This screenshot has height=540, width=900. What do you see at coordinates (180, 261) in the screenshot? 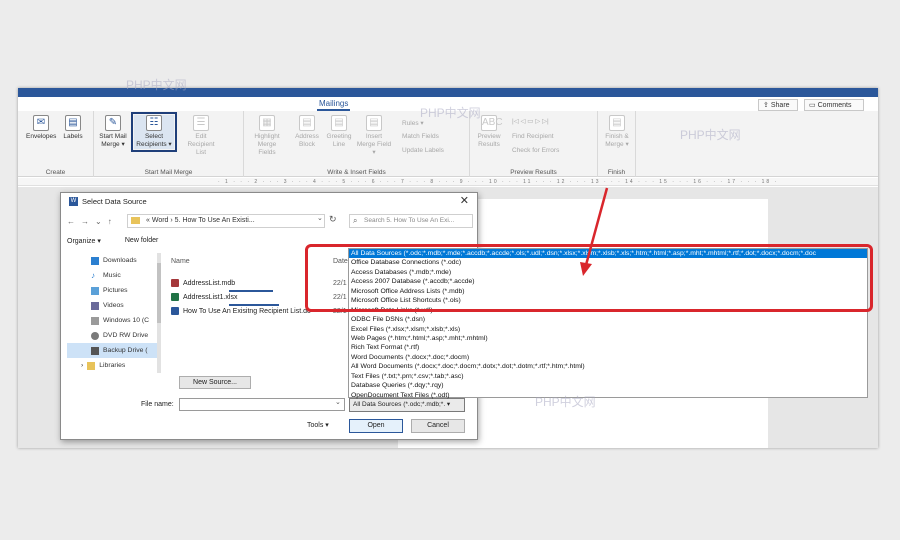
I see `column-header-name: Name` at bounding box center [180, 261].